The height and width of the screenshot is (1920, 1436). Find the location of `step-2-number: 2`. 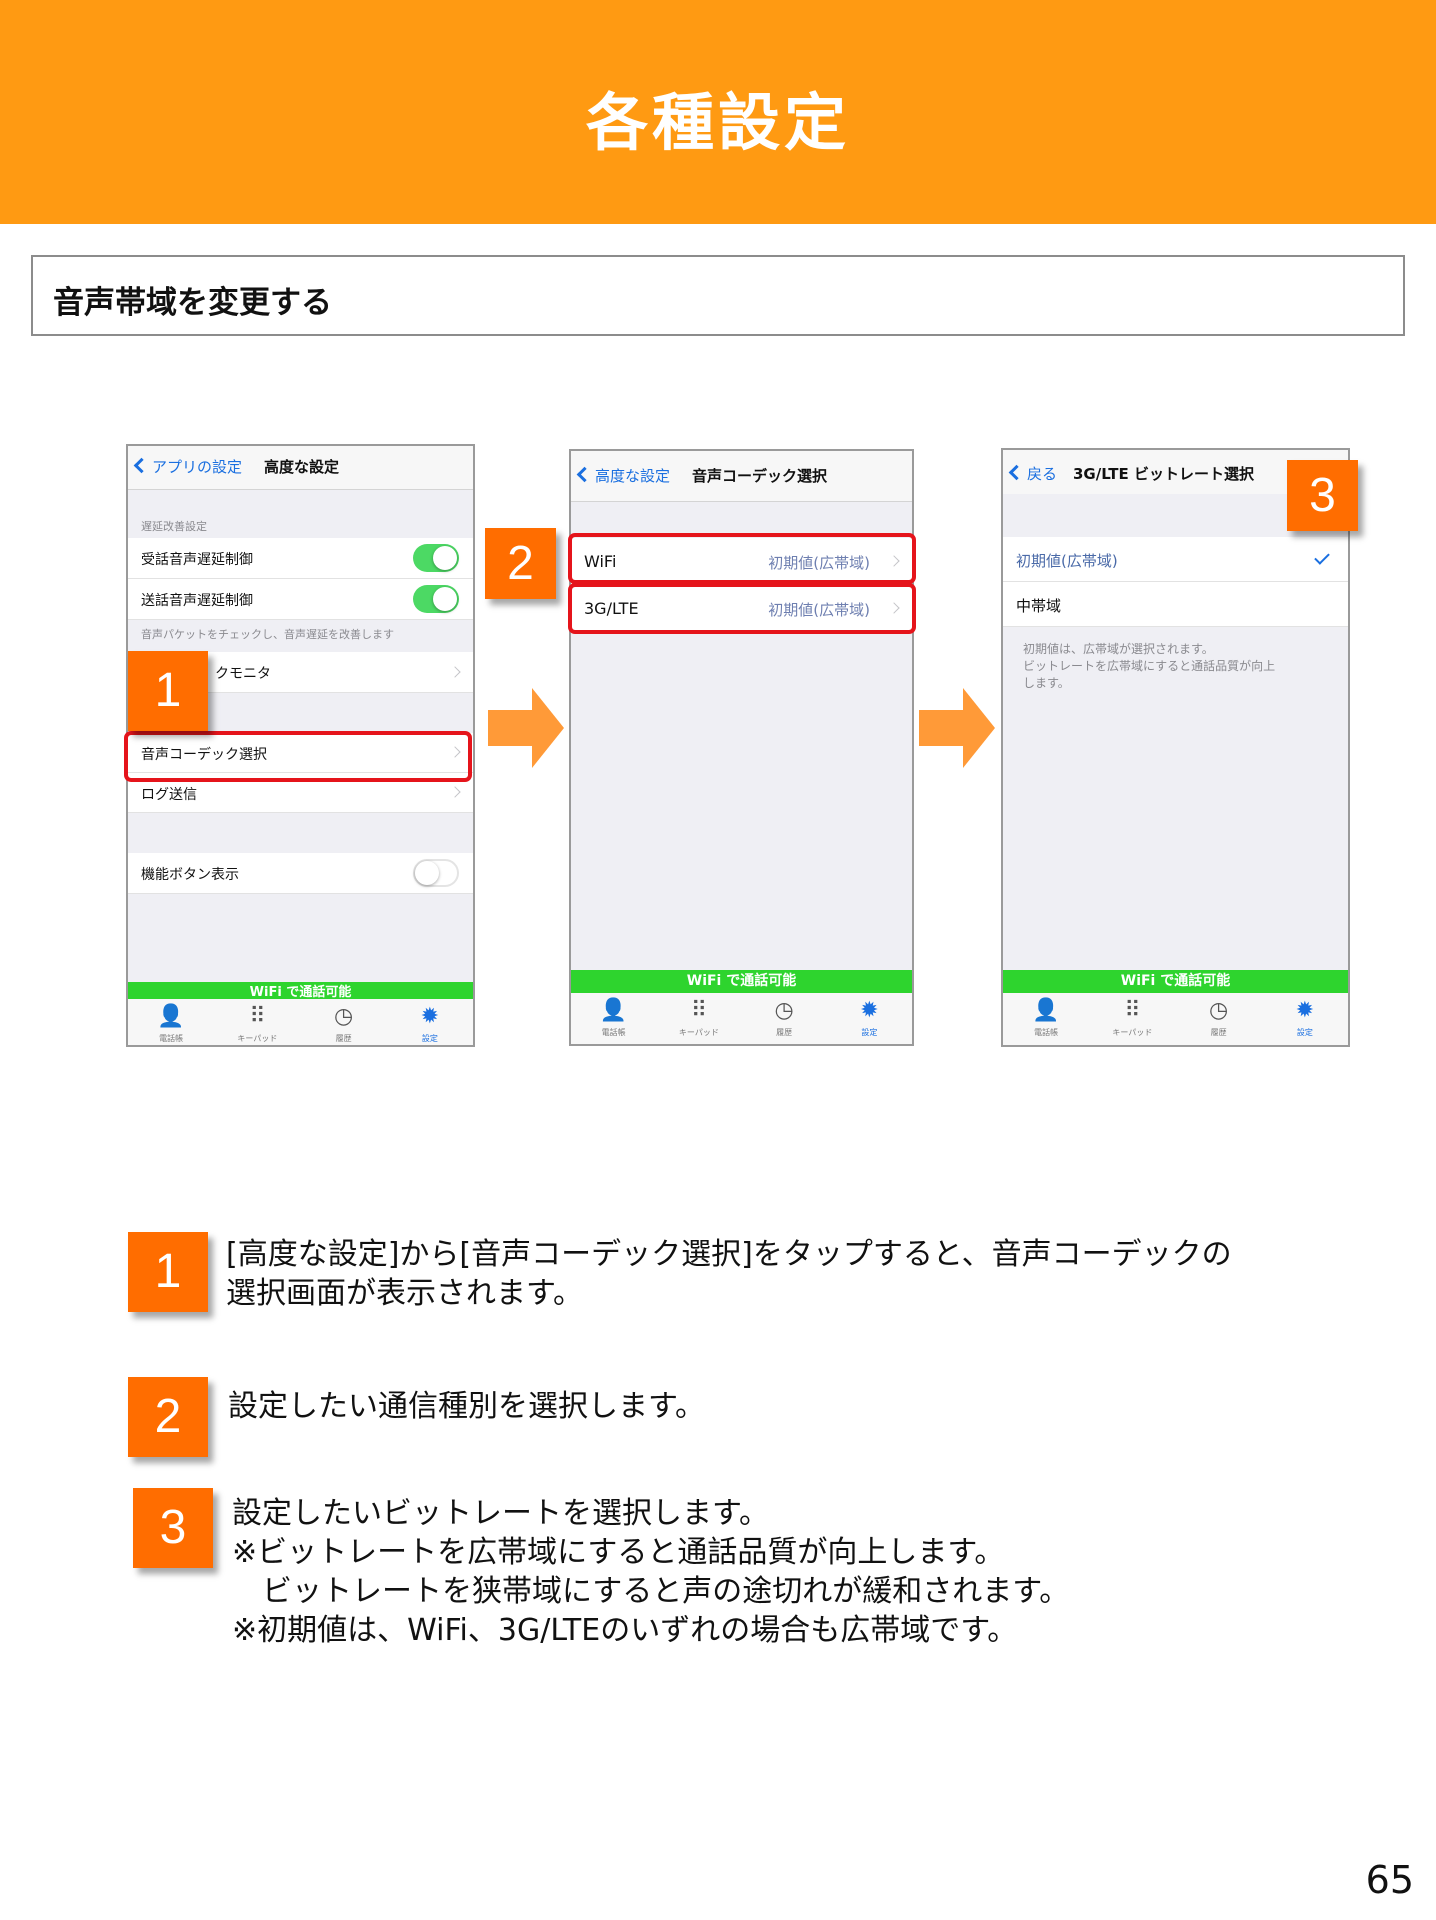

step-2-number: 2 is located at coordinates (168, 1417).